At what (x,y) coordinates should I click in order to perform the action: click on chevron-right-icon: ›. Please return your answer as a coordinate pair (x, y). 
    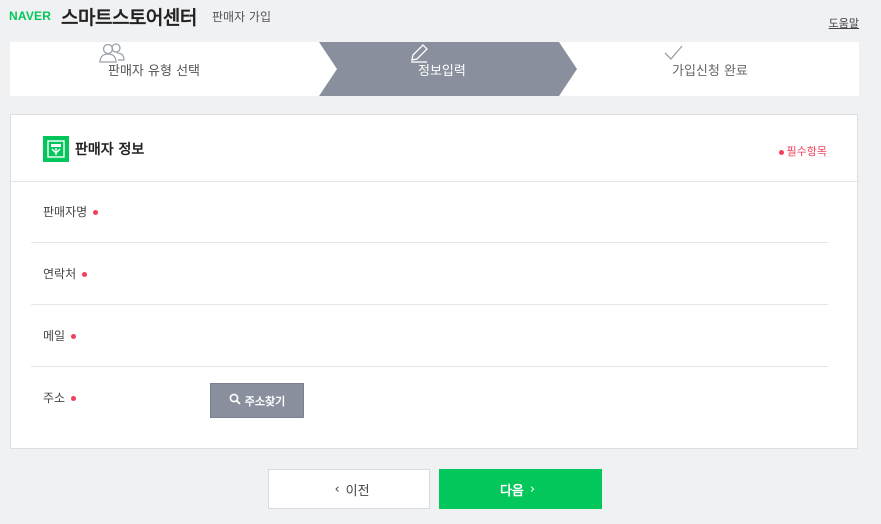
    Looking at the image, I should click on (532, 489).